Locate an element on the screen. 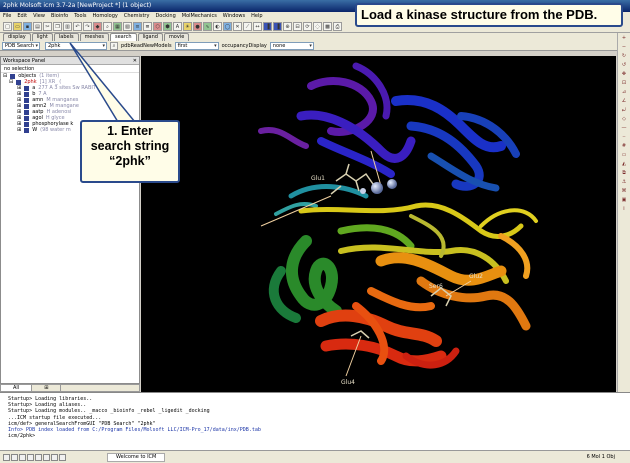 This screenshot has width=630, height=463. menu-item: Edit is located at coordinates (22, 16).